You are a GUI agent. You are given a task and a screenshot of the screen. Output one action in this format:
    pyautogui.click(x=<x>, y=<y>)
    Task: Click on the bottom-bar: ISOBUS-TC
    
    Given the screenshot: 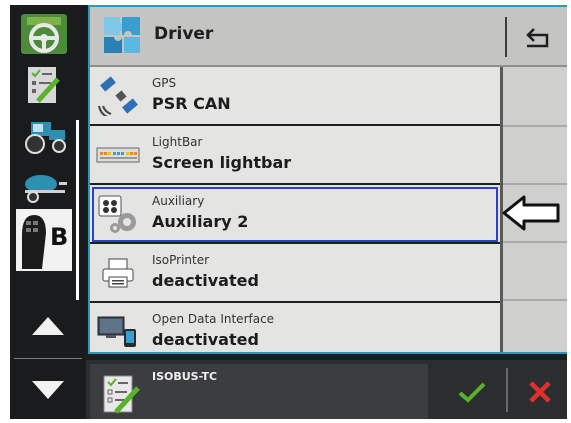 What is the action you would take?
    pyautogui.click(x=326, y=389)
    